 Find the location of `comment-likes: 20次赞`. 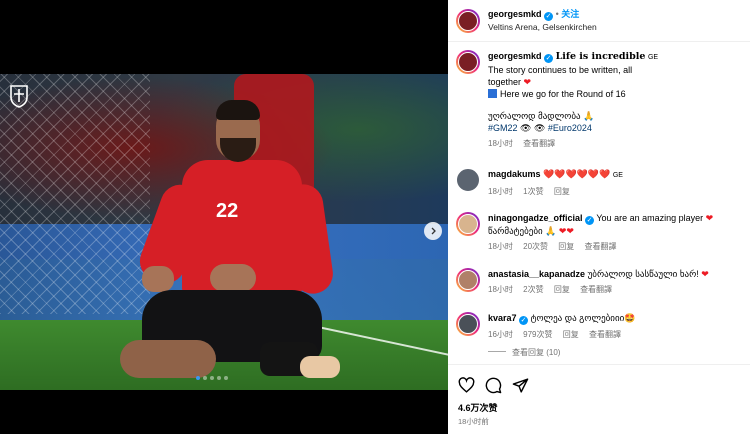

comment-likes: 20次赞 is located at coordinates (535, 246).